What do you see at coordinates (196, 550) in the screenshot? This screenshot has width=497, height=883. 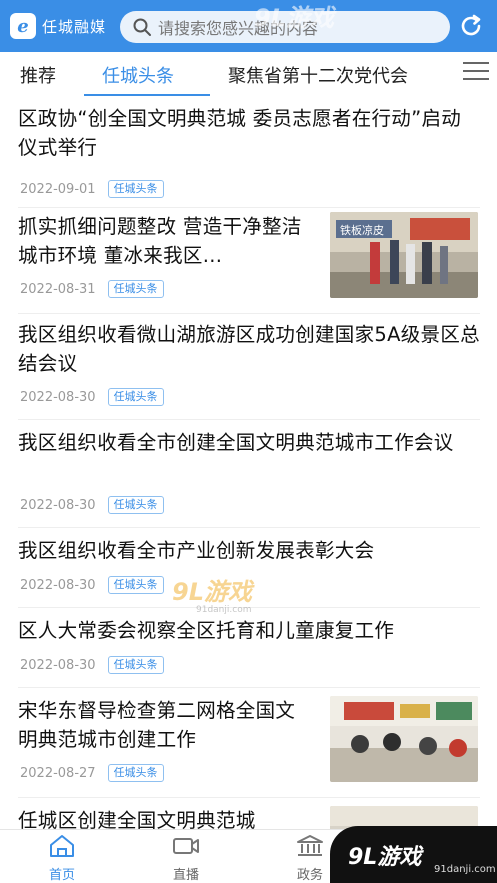 I see `article-title: 我区组织收看全市产业创新发展表彰大会` at bounding box center [196, 550].